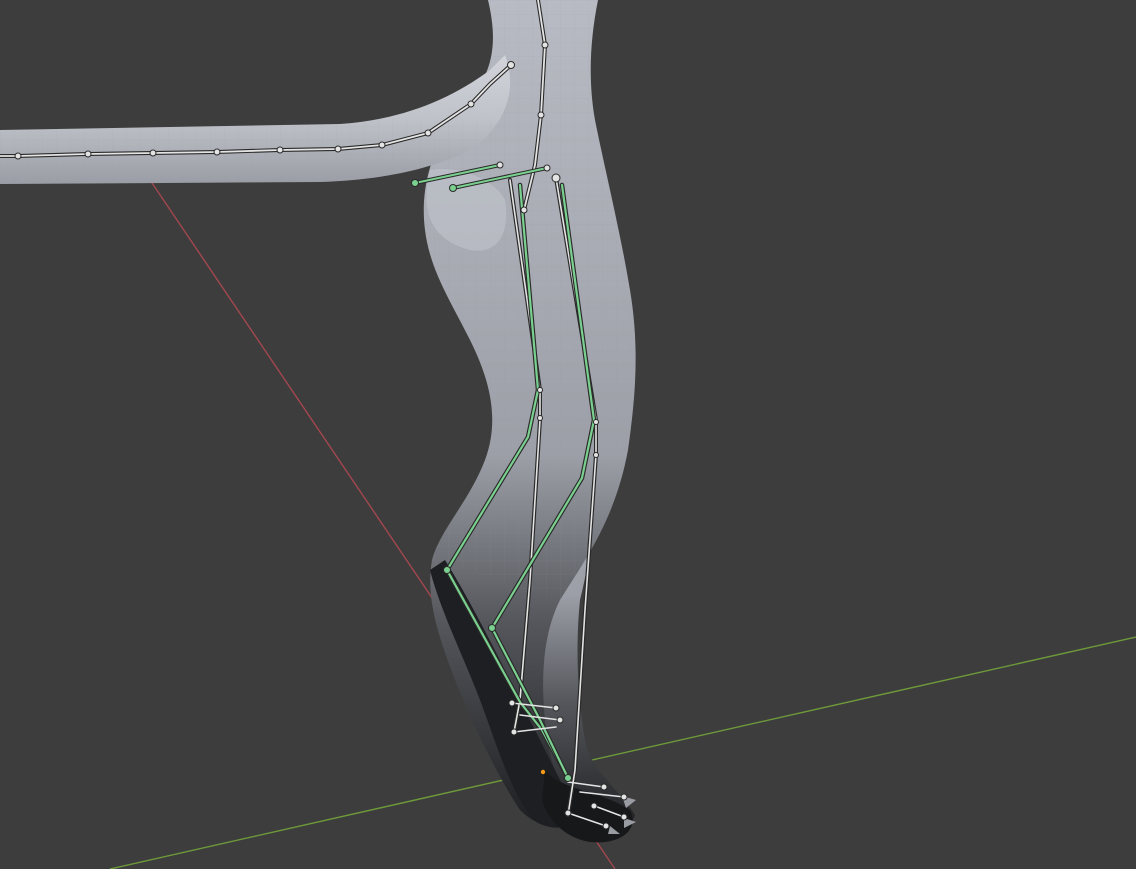 This screenshot has height=869, width=1136. What do you see at coordinates (543, 772) in the screenshot?
I see `origin-marker` at bounding box center [543, 772].